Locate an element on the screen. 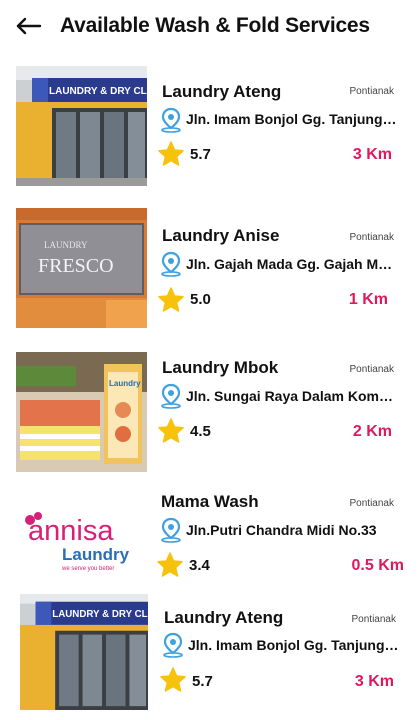 The image size is (420, 720). service-name: Mama Wash is located at coordinates (210, 501).